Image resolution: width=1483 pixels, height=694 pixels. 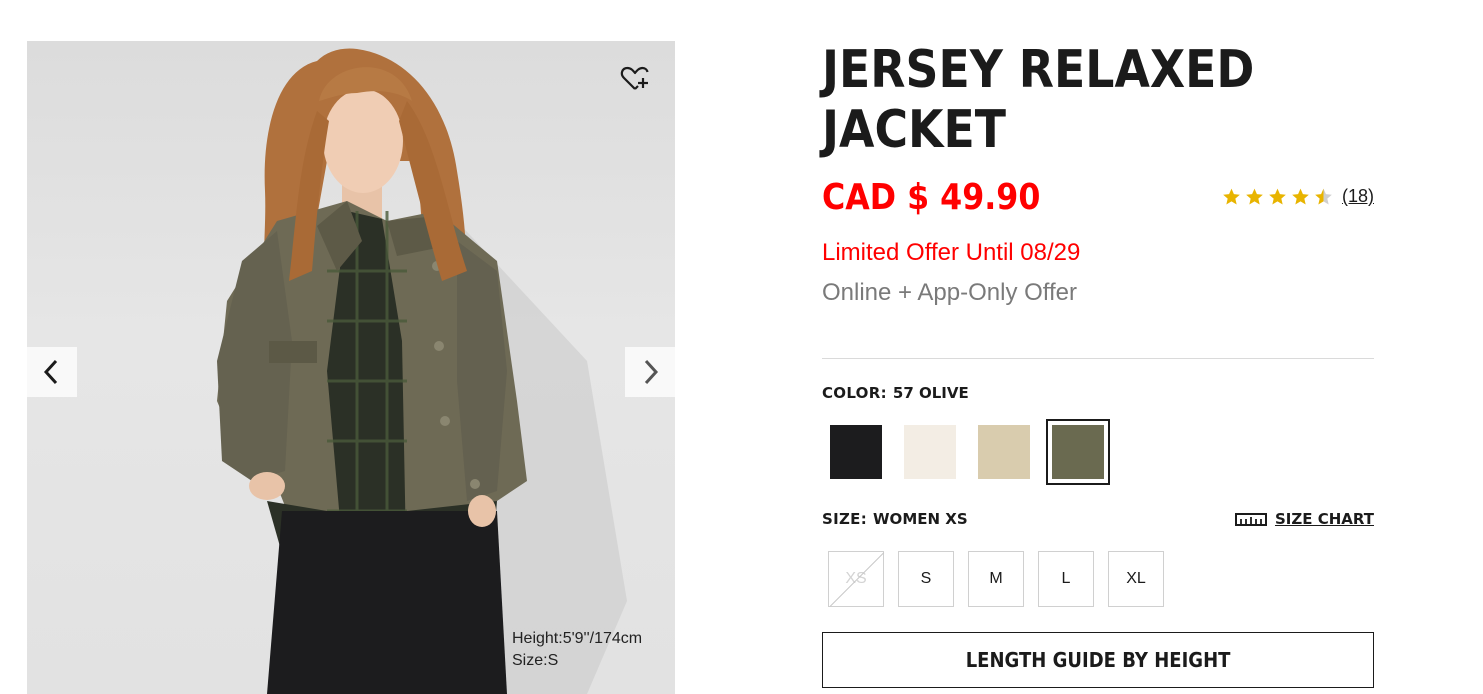 I want to click on ruler-icon, so click(x=1250, y=519).